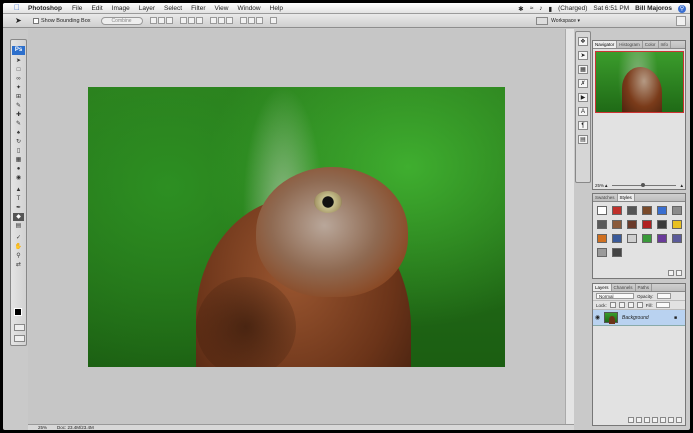  Describe the element at coordinates (653, 8) in the screenshot. I see `user-name: Bill Majoros` at that location.